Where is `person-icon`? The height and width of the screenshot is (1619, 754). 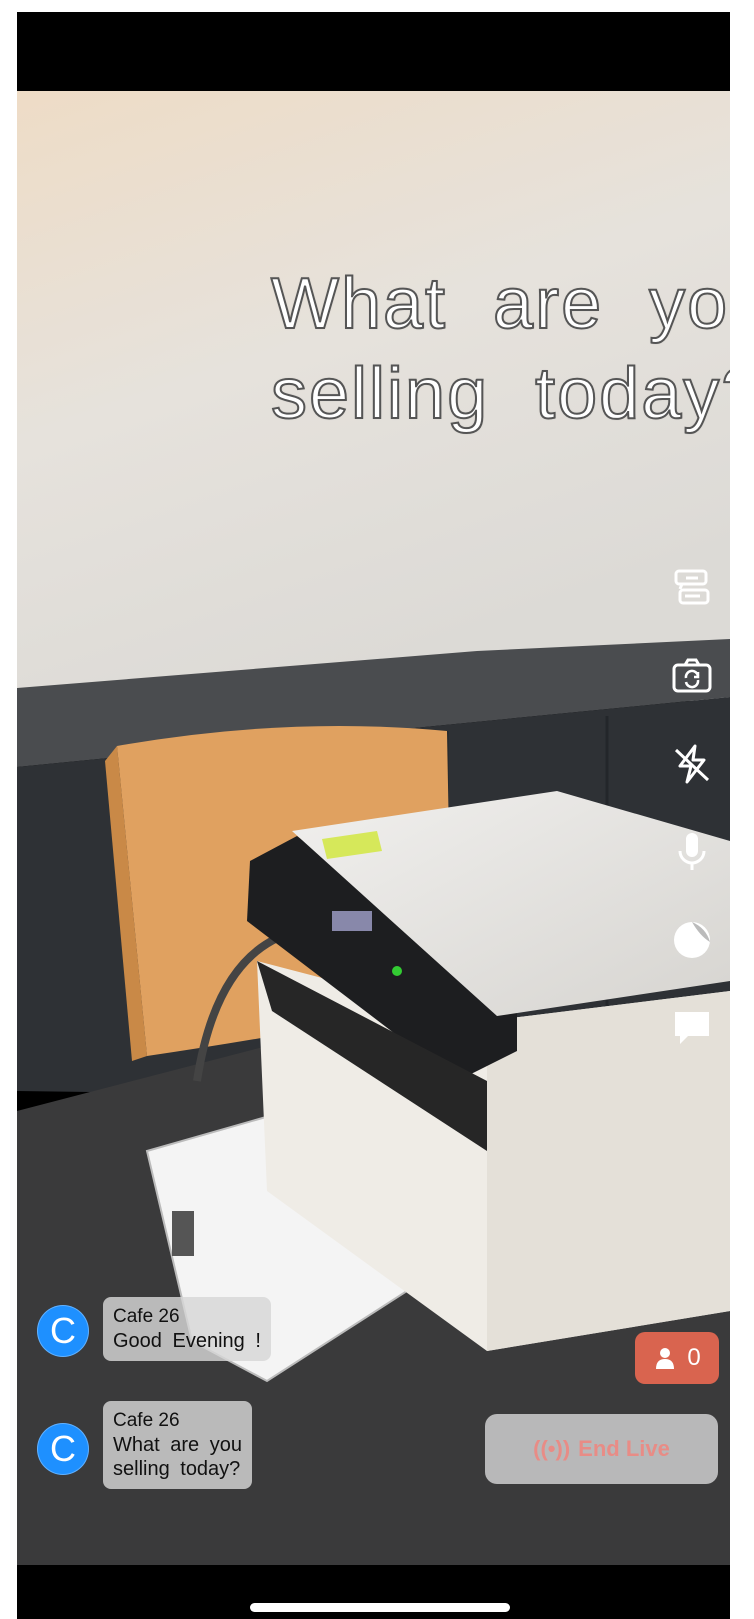
person-icon is located at coordinates (665, 1358).